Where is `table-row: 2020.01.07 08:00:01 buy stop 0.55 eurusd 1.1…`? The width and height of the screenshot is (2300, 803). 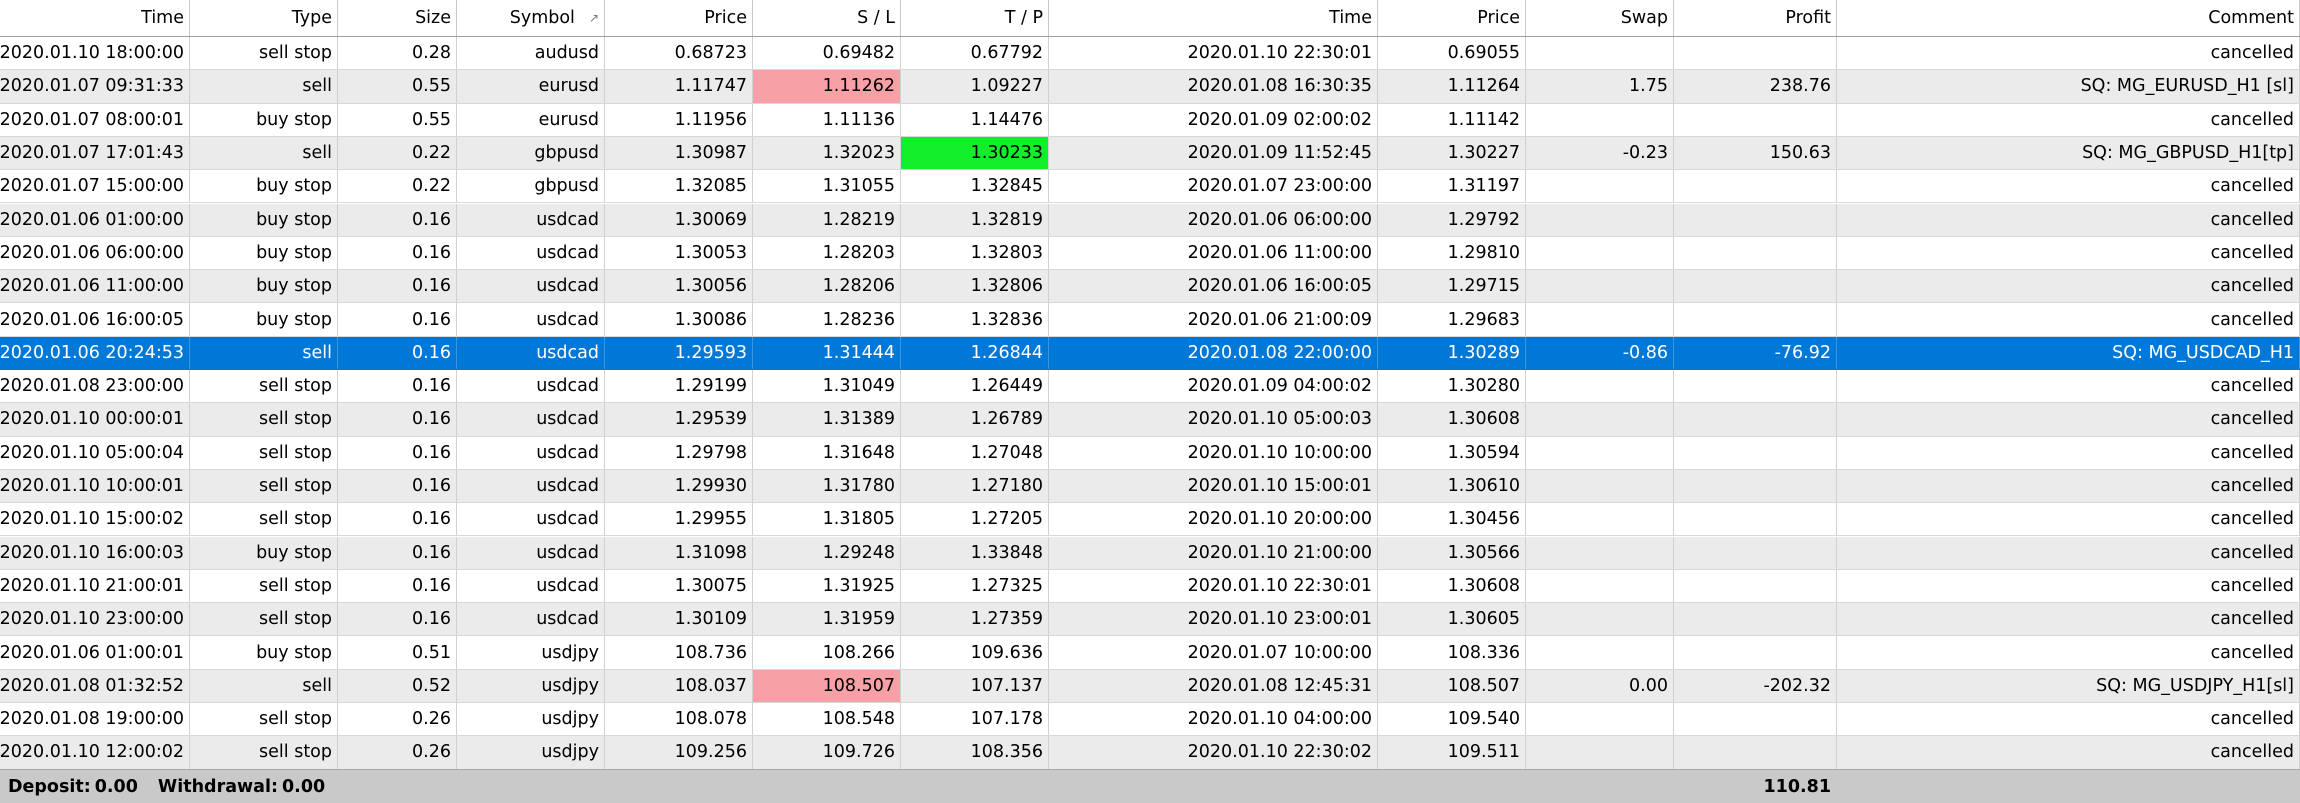 table-row: 2020.01.07 08:00:01 buy stop 0.55 eurusd 1.1… is located at coordinates (1150, 120).